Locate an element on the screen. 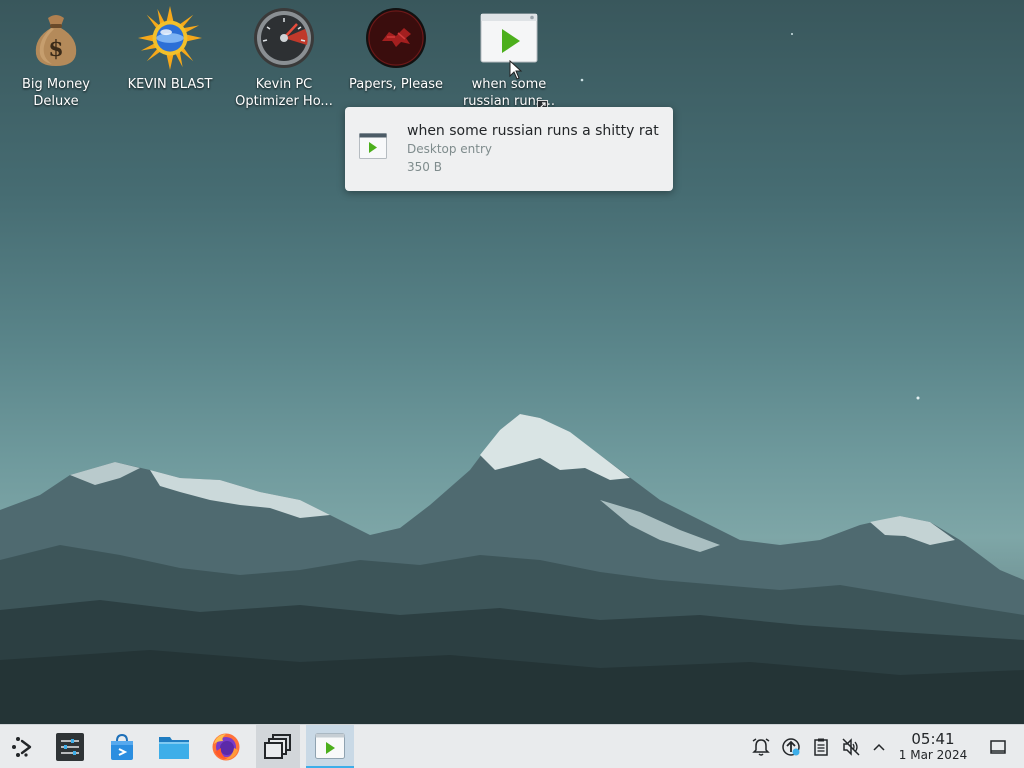 The width and height of the screenshot is (1024, 768). clock-date: 1 Mar 2024 is located at coordinates (933, 755).